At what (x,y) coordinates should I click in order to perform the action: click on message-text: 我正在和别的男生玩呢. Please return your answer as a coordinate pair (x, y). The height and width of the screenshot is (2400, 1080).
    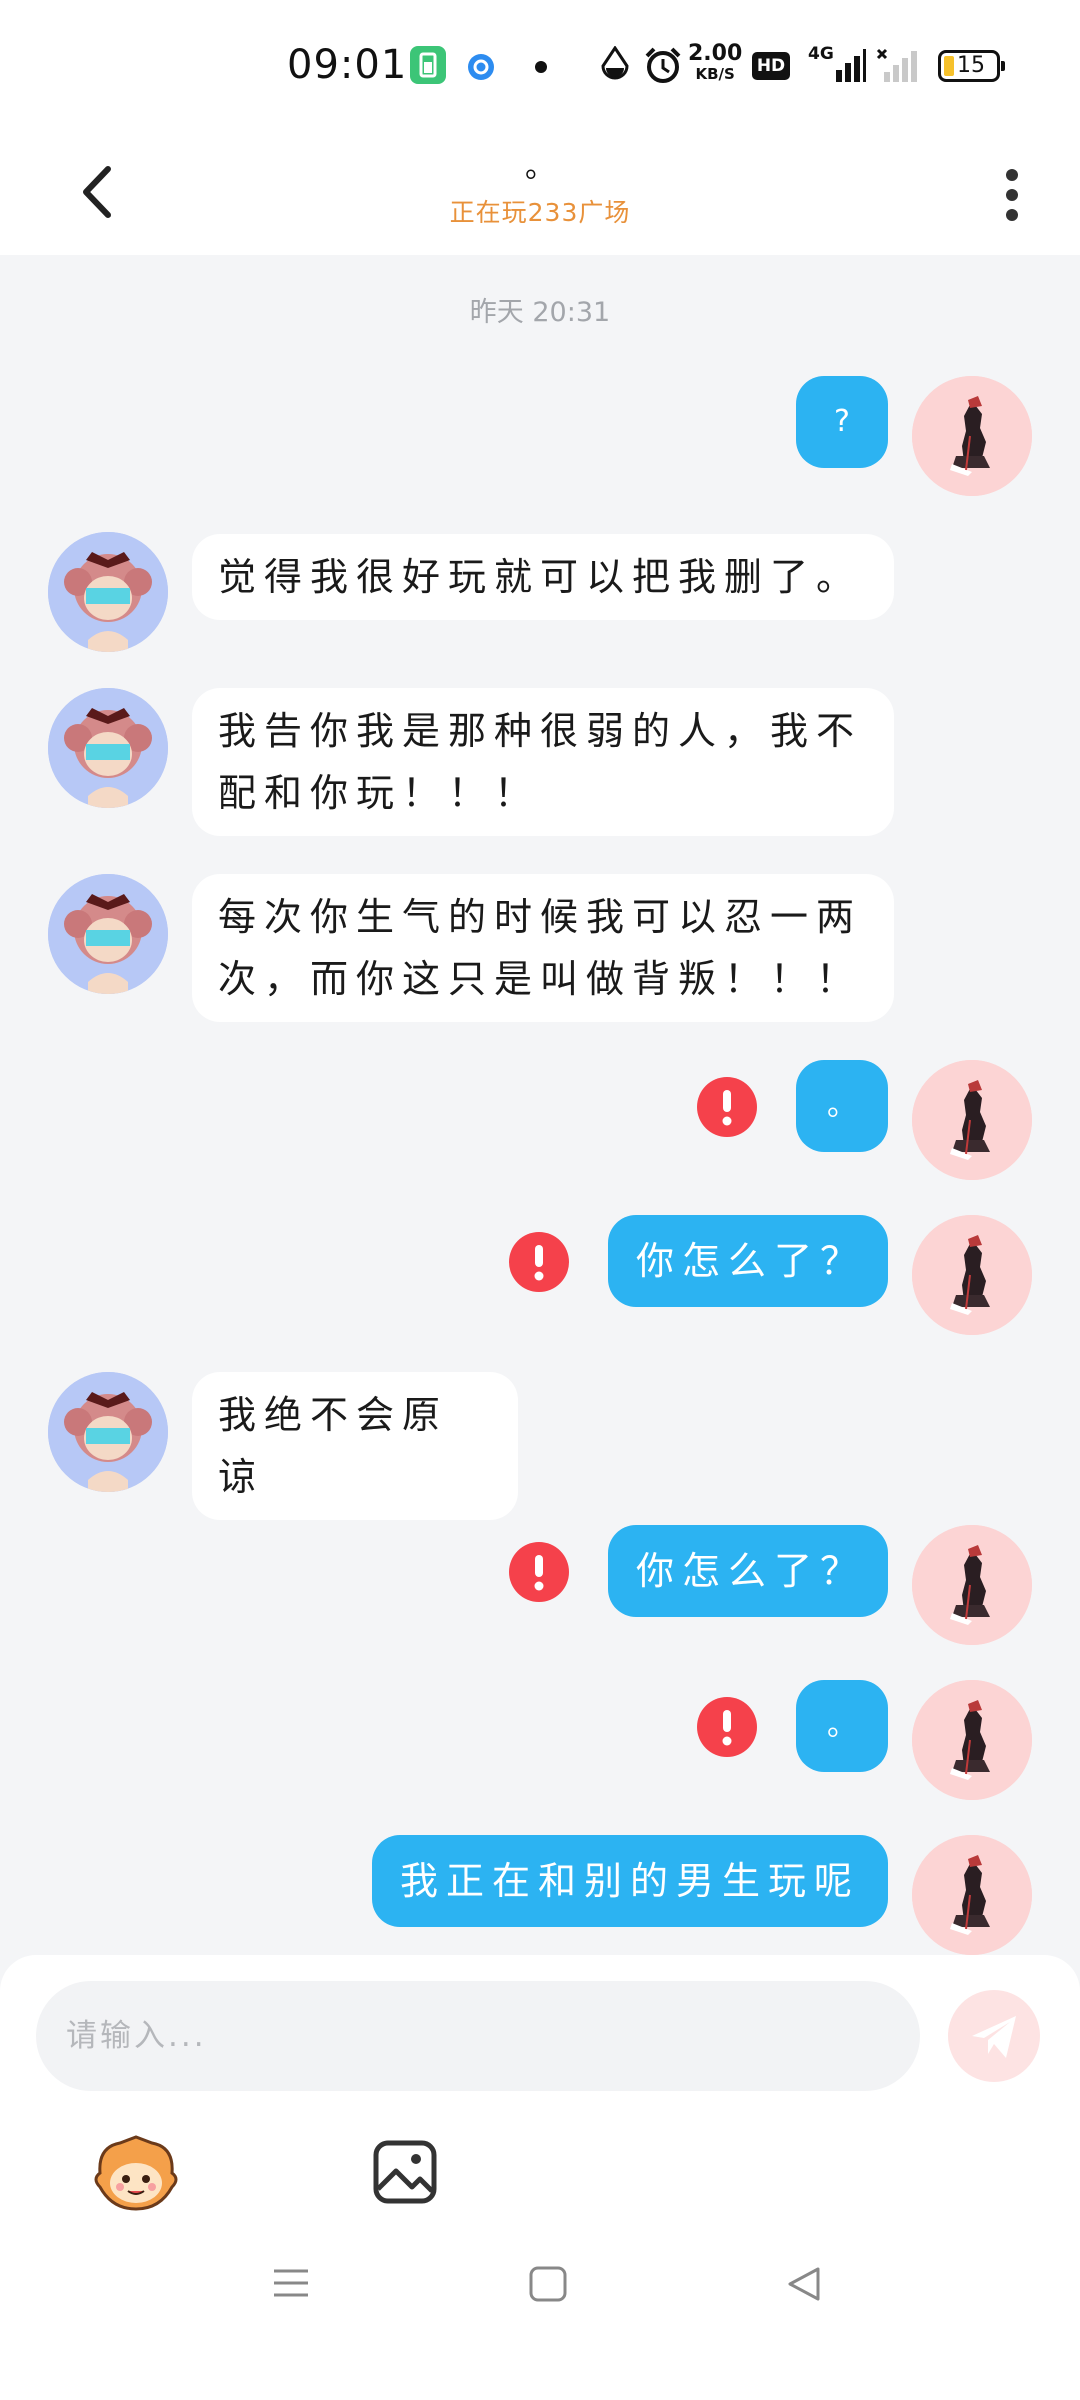
    Looking at the image, I should click on (630, 1881).